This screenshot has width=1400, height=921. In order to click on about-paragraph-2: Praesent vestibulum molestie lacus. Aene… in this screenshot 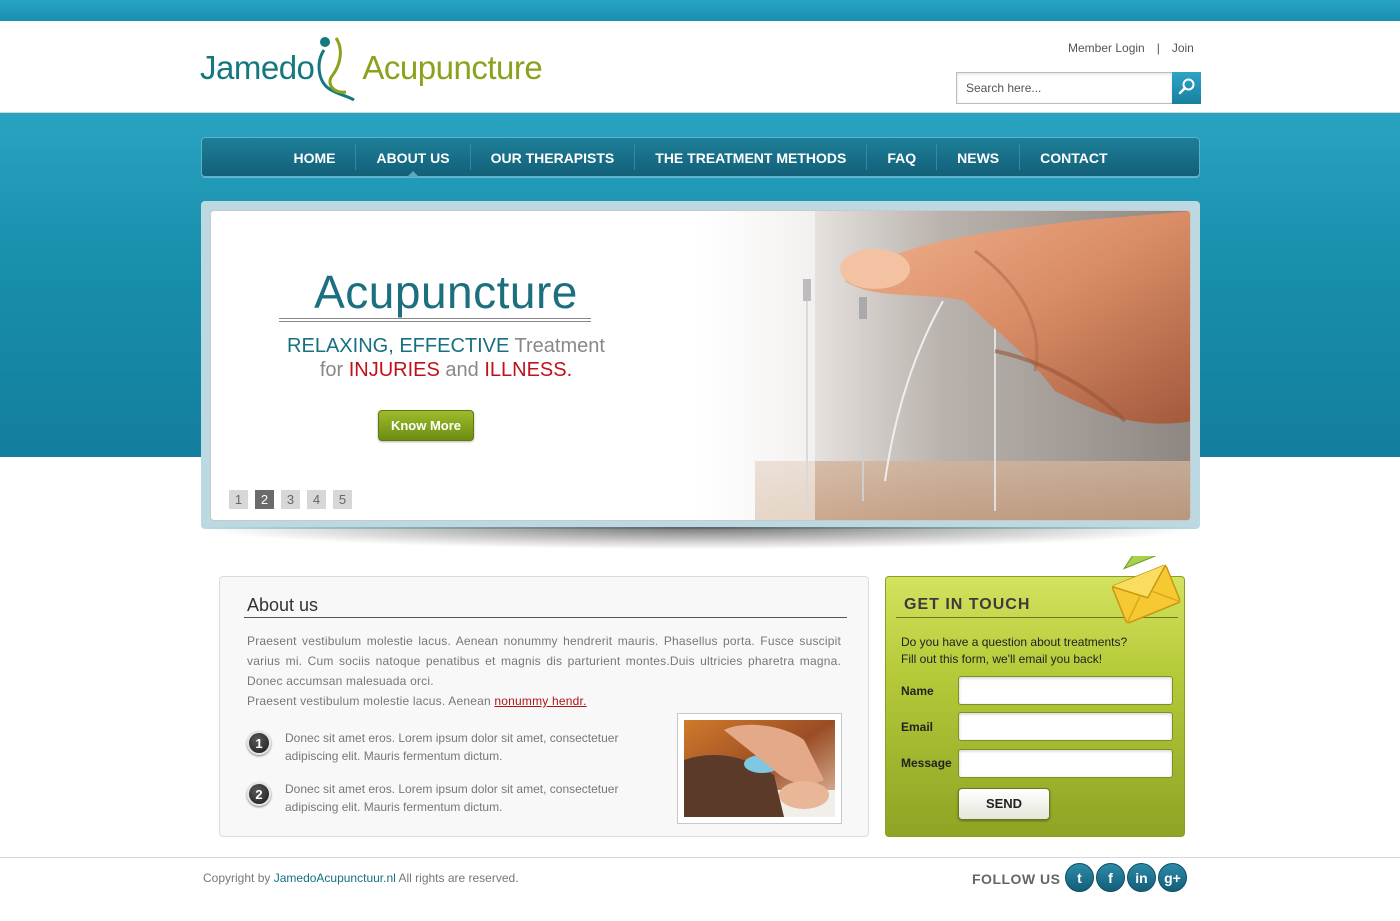, I will do `click(417, 701)`.